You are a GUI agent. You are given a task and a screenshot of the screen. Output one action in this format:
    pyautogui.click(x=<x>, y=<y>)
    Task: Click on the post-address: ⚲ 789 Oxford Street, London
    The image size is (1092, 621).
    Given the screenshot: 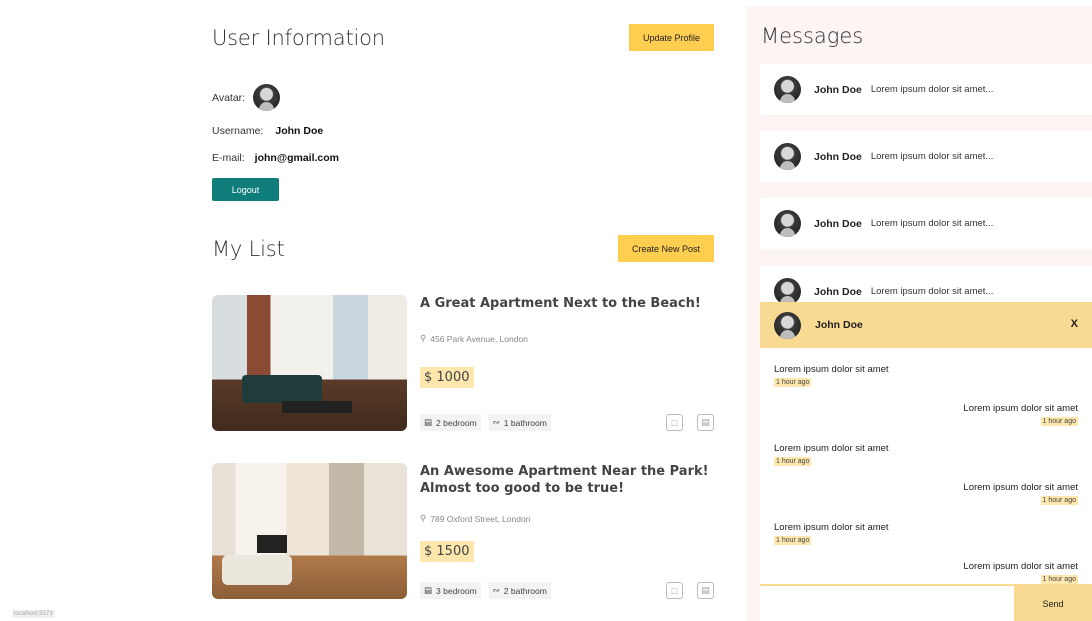 What is the action you would take?
    pyautogui.click(x=475, y=518)
    